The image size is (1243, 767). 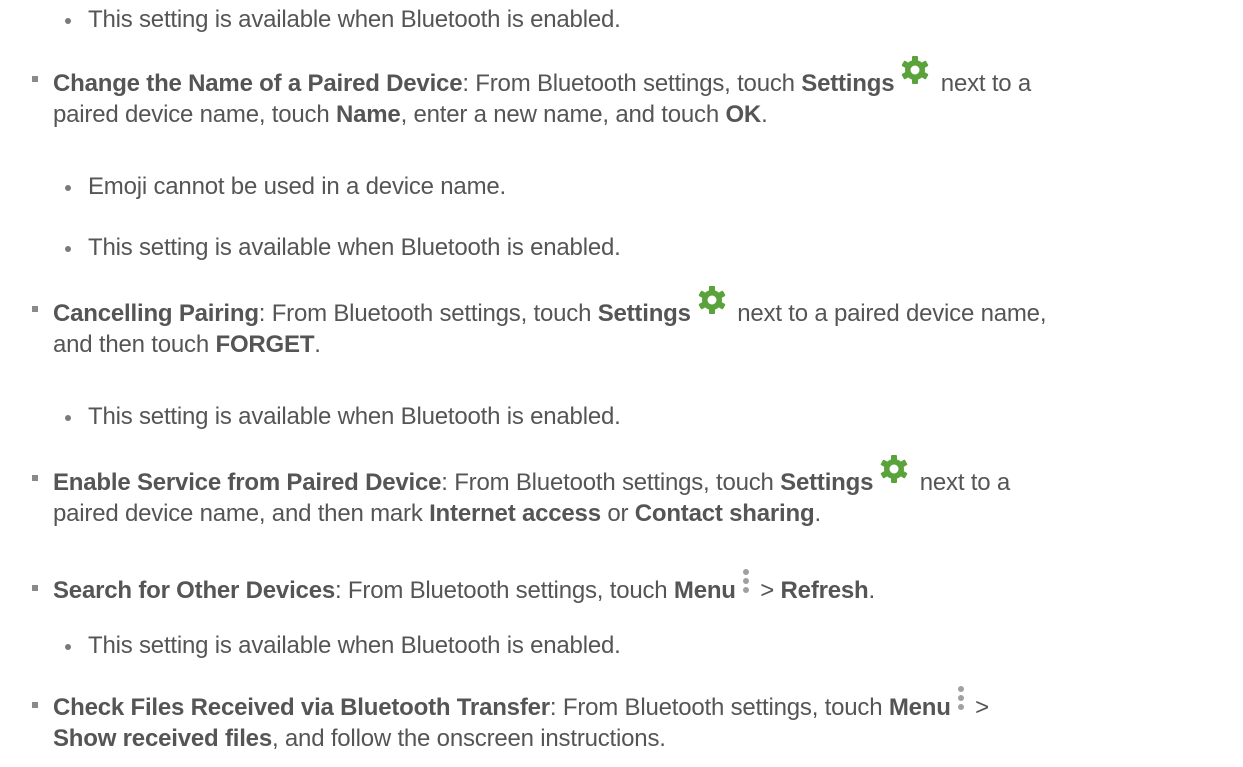 I want to click on item-title: Cancelling Pairing, so click(x=156, y=313).